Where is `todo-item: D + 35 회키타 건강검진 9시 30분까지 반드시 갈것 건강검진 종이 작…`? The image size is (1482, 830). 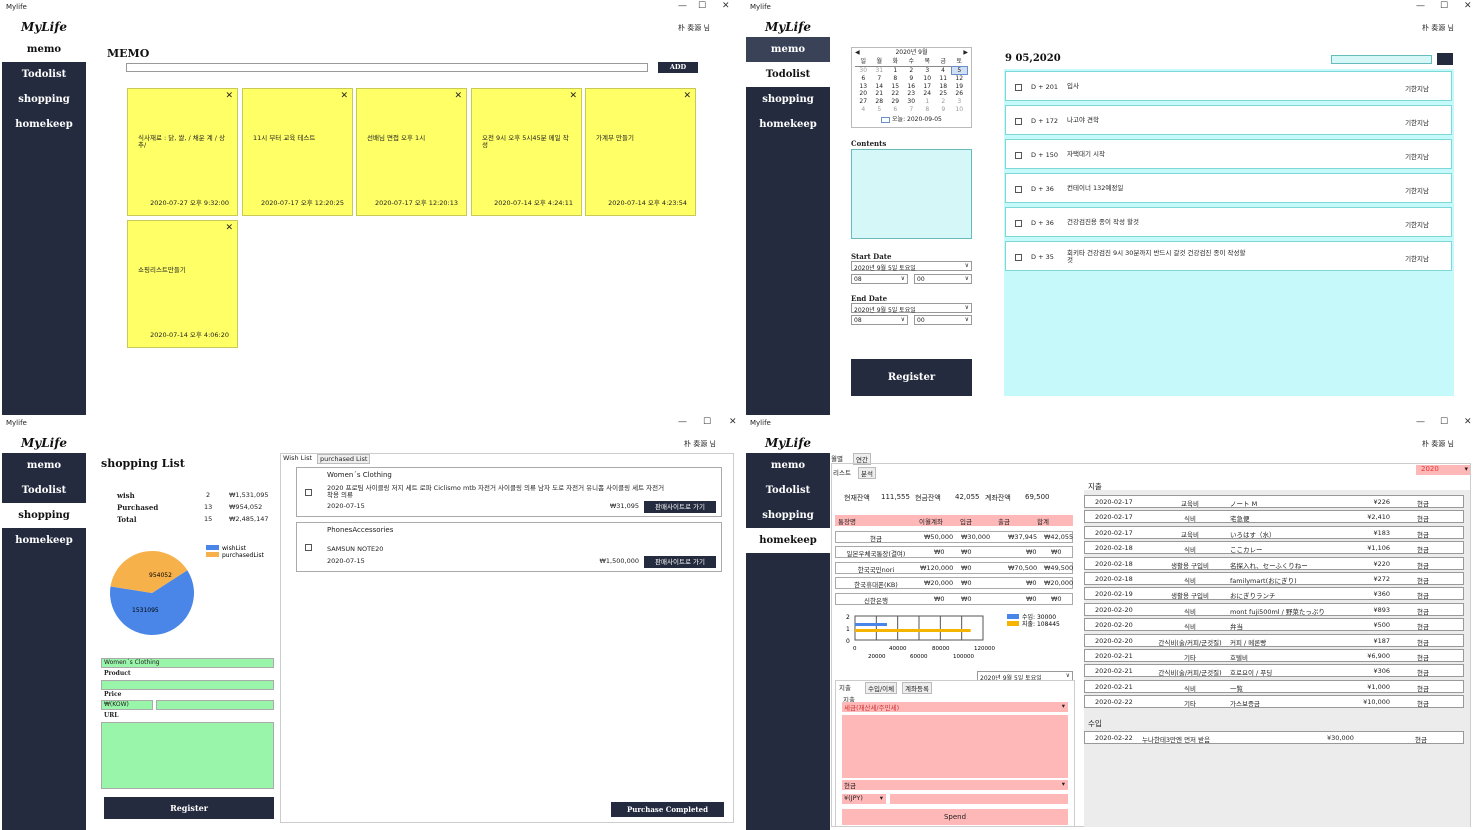 todo-item: D + 35 회키타 건강검진 9시 30분까지 반드시 갈것 건강검진 종이 작… is located at coordinates (1228, 256).